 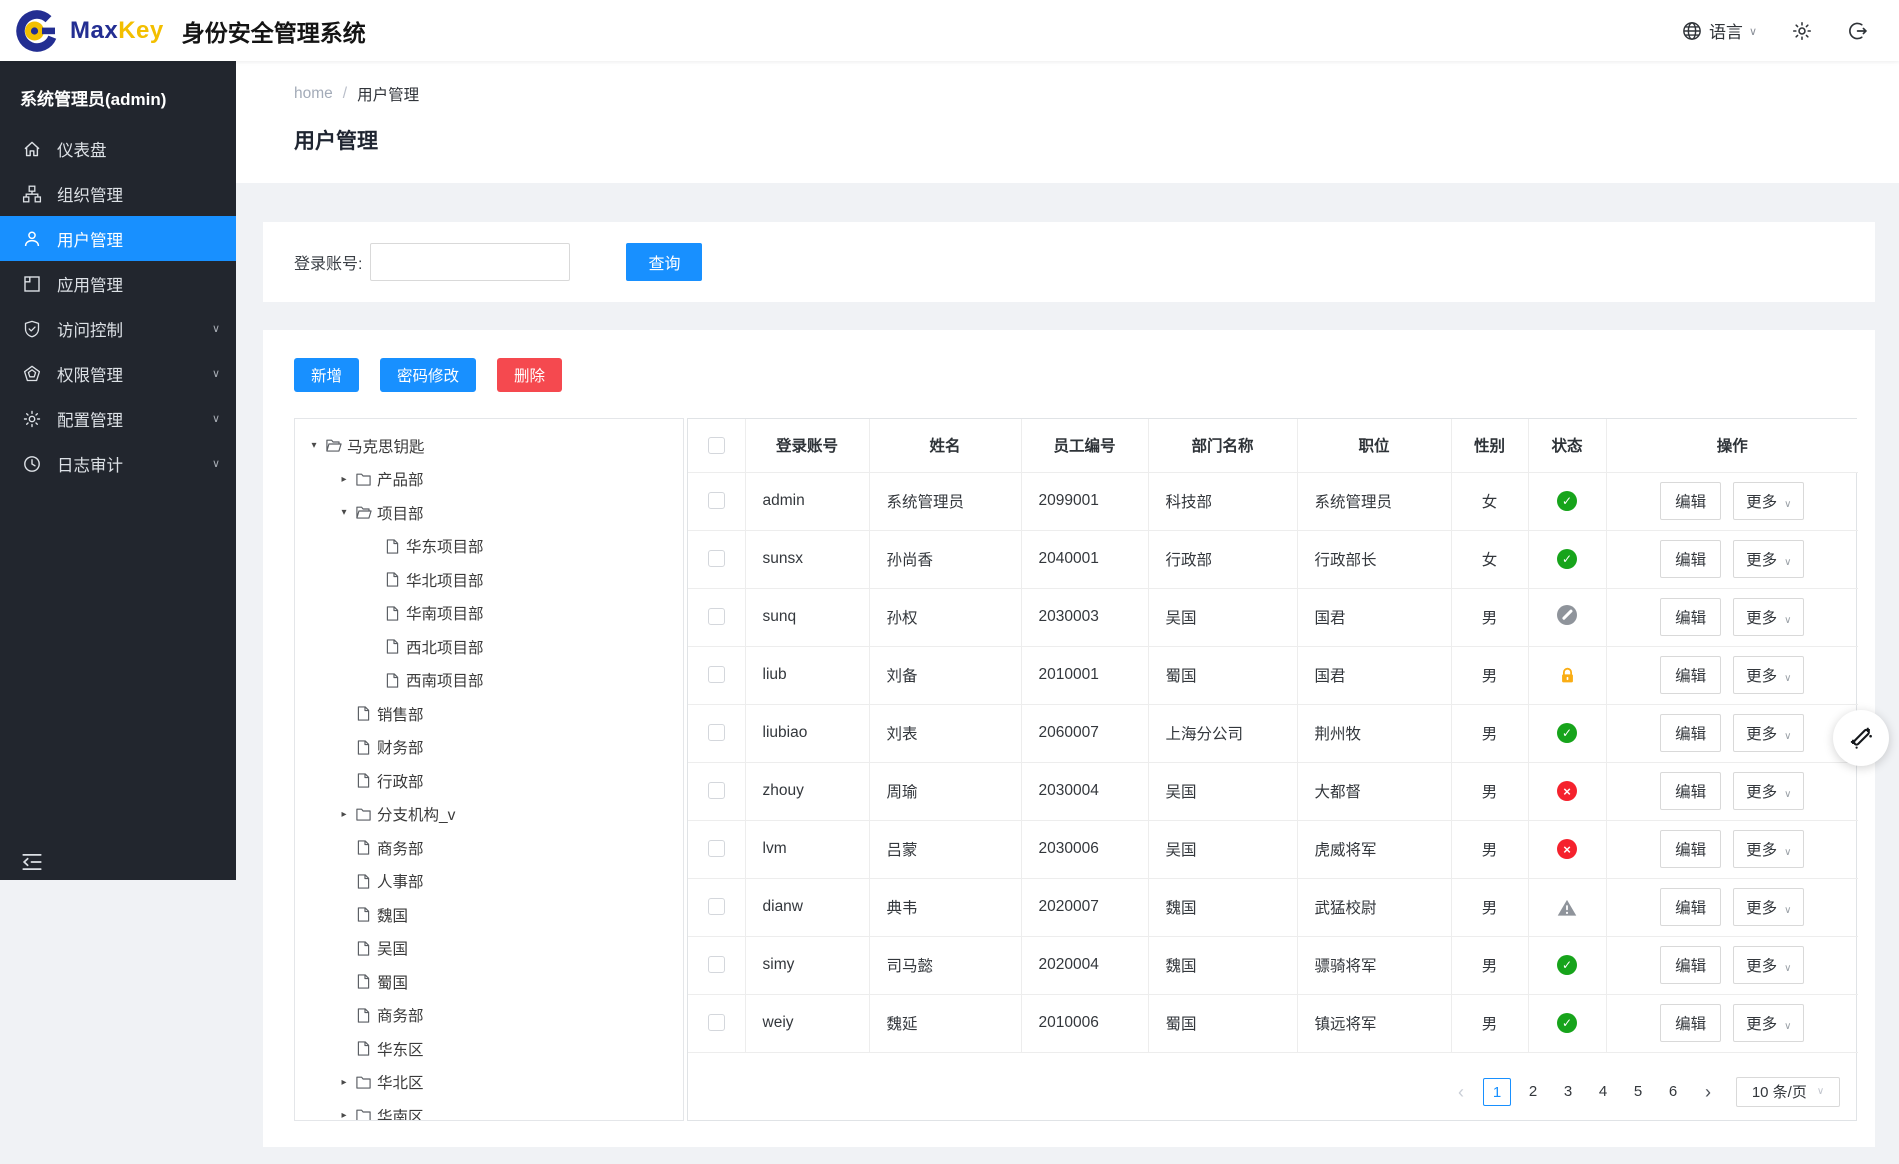 What do you see at coordinates (1273, 965) in the screenshot?
I see `table-row: simy 司马懿 2020004 魏国 骠骑将军男 ✓ 编辑 更多 ∨` at bounding box center [1273, 965].